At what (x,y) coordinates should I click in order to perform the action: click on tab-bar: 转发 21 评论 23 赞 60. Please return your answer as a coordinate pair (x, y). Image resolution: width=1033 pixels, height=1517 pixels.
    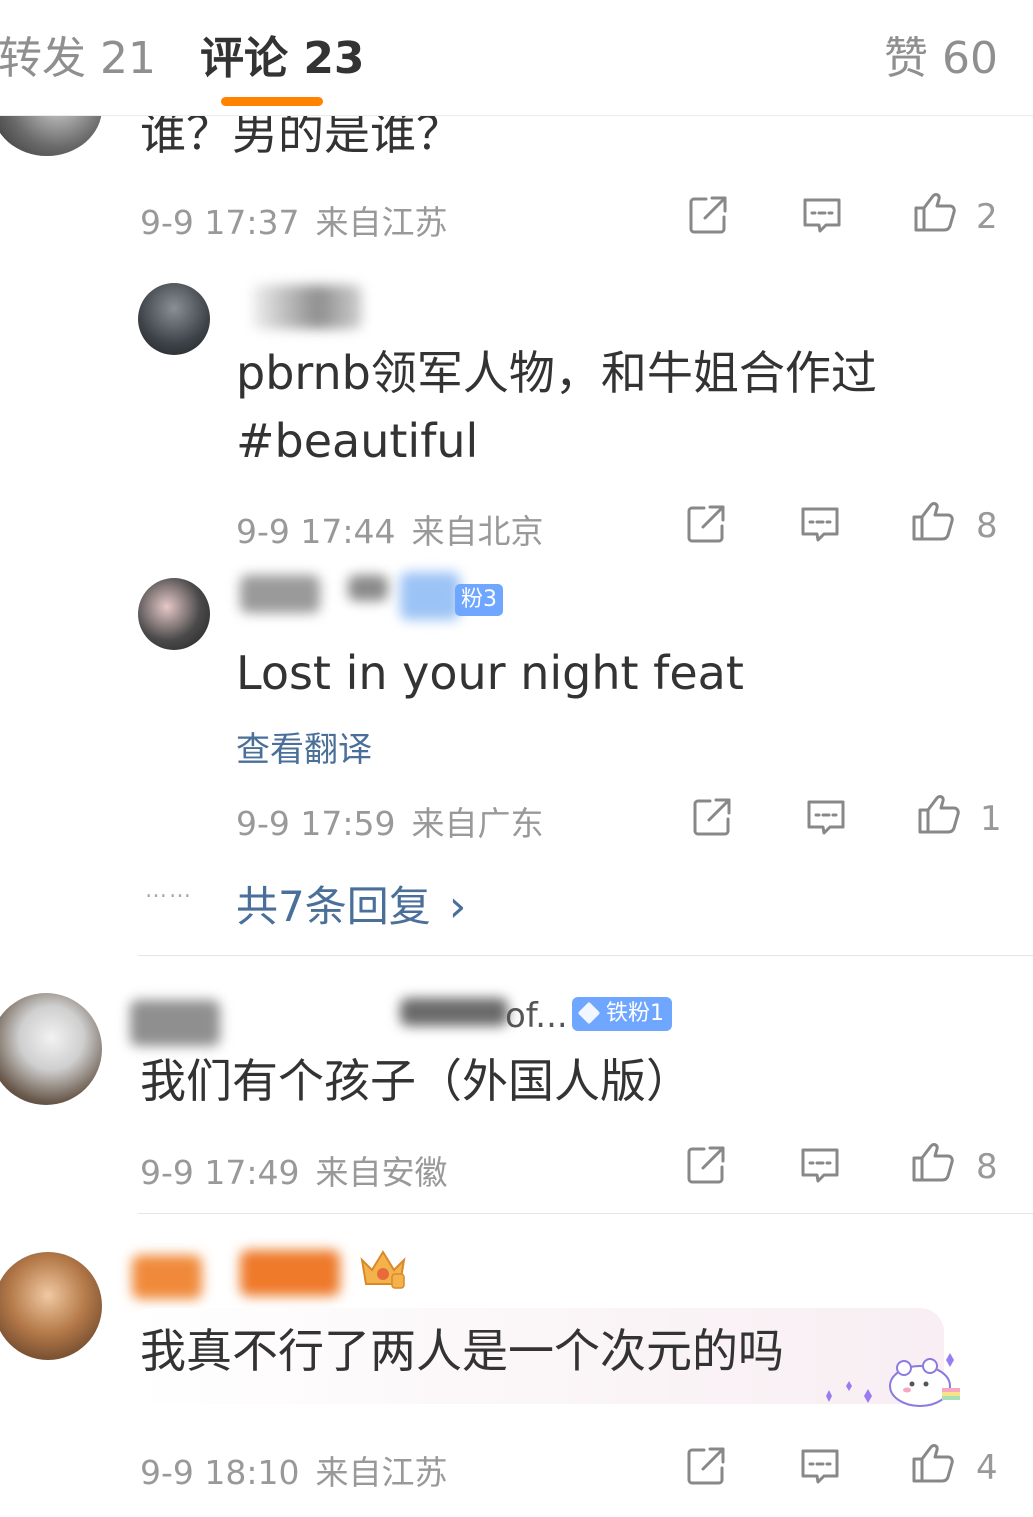
    Looking at the image, I should click on (516, 58).